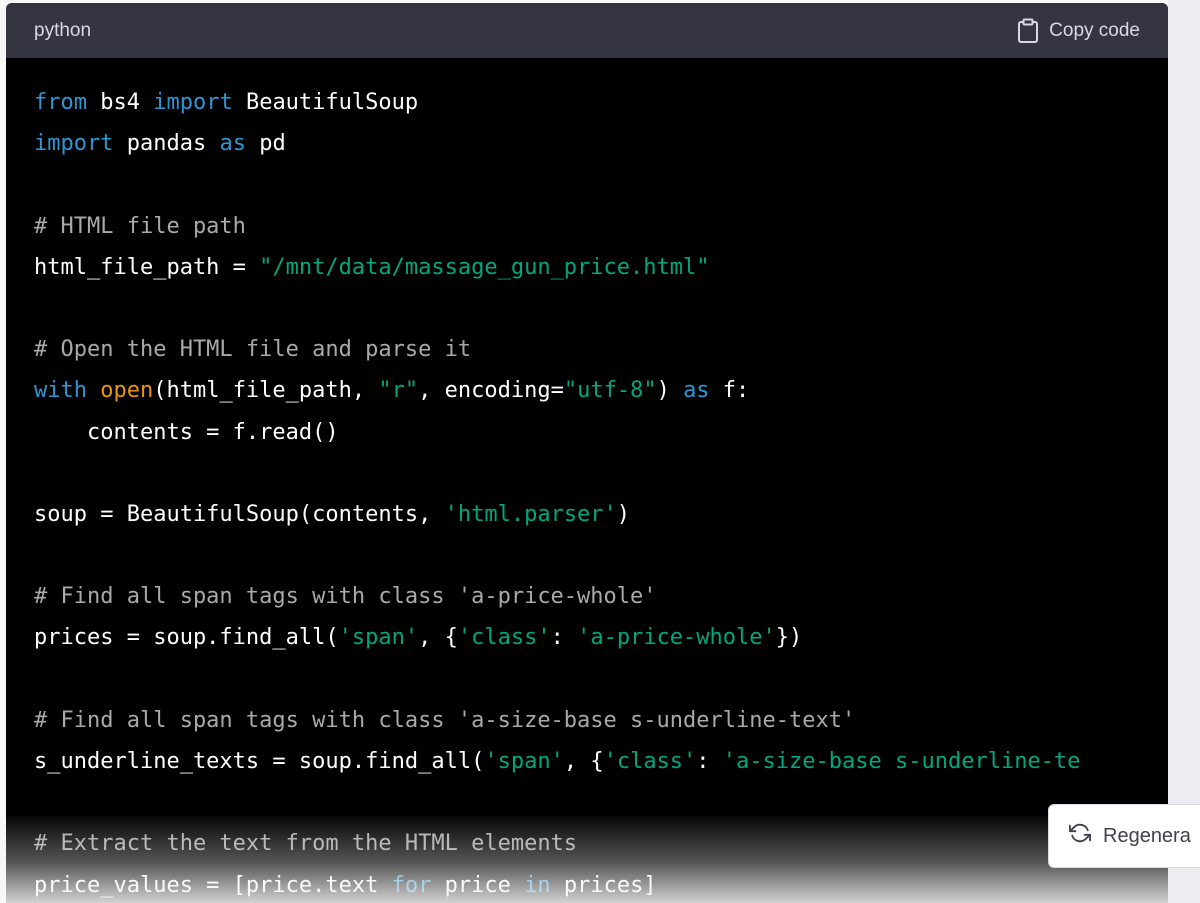 Image resolution: width=1200 pixels, height=903 pixels. Describe the element at coordinates (601, 102) in the screenshot. I see `code-line: from bs4 import BeautifulSoup` at that location.